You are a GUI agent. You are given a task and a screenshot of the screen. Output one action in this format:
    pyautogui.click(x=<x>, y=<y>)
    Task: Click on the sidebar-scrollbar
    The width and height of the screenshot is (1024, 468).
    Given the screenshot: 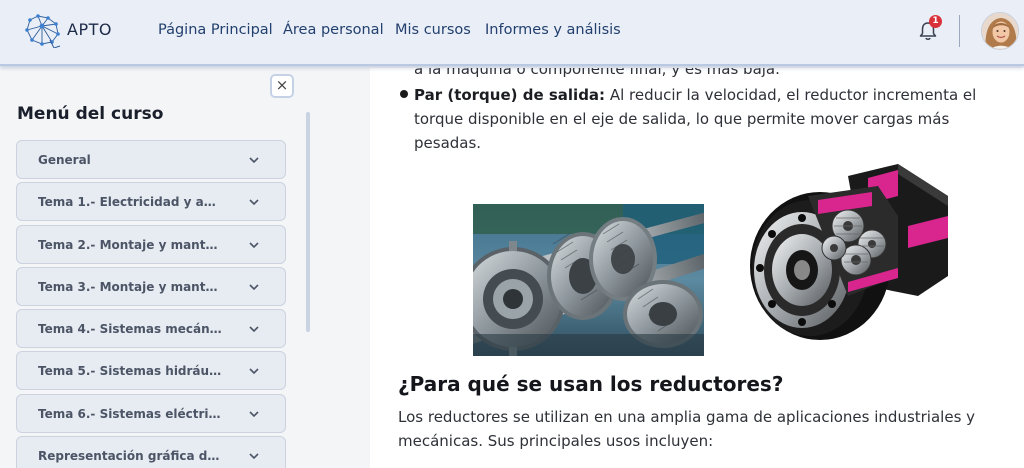 What is the action you would take?
    pyautogui.click(x=308, y=222)
    